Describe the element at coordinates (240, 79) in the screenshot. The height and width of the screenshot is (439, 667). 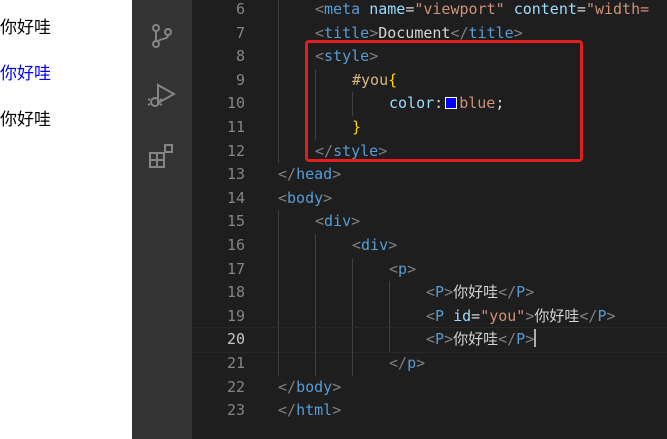
I see `line-number: 9` at that location.